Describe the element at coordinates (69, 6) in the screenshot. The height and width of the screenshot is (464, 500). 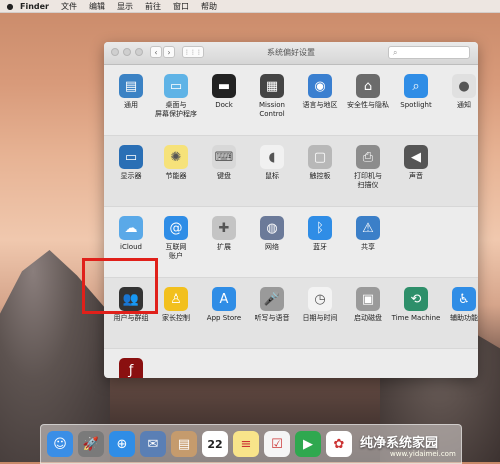
I see `menu-file: 文件` at that location.